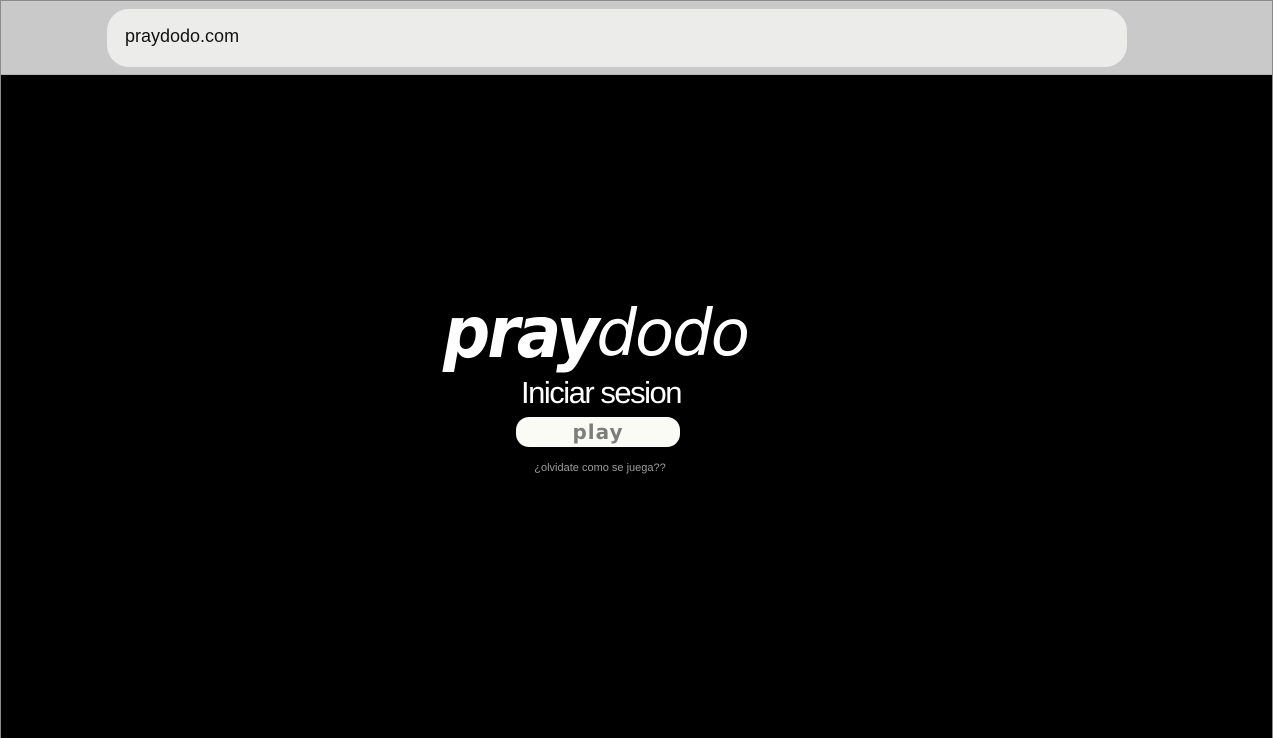 Image resolution: width=1273 pixels, height=738 pixels. I want to click on logo-text-dodo: dodo, so click(673, 334).